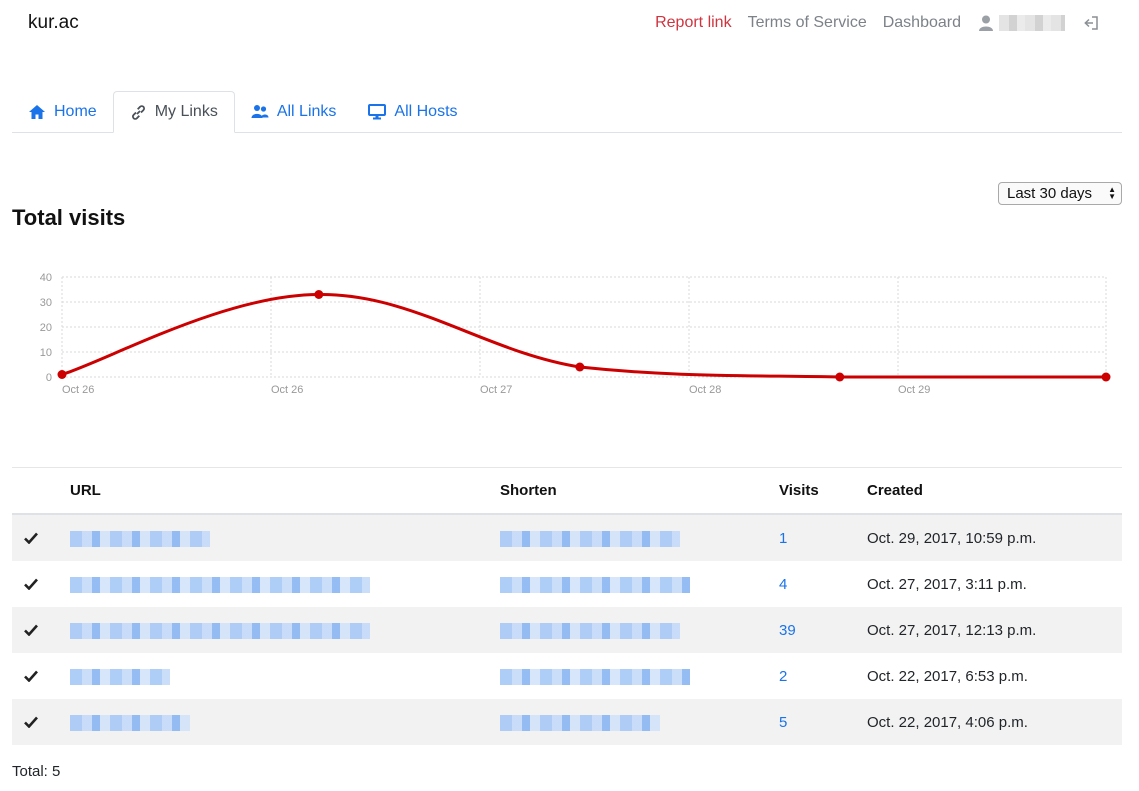  What do you see at coordinates (783, 722) in the screenshot?
I see `visits-count: 5` at bounding box center [783, 722].